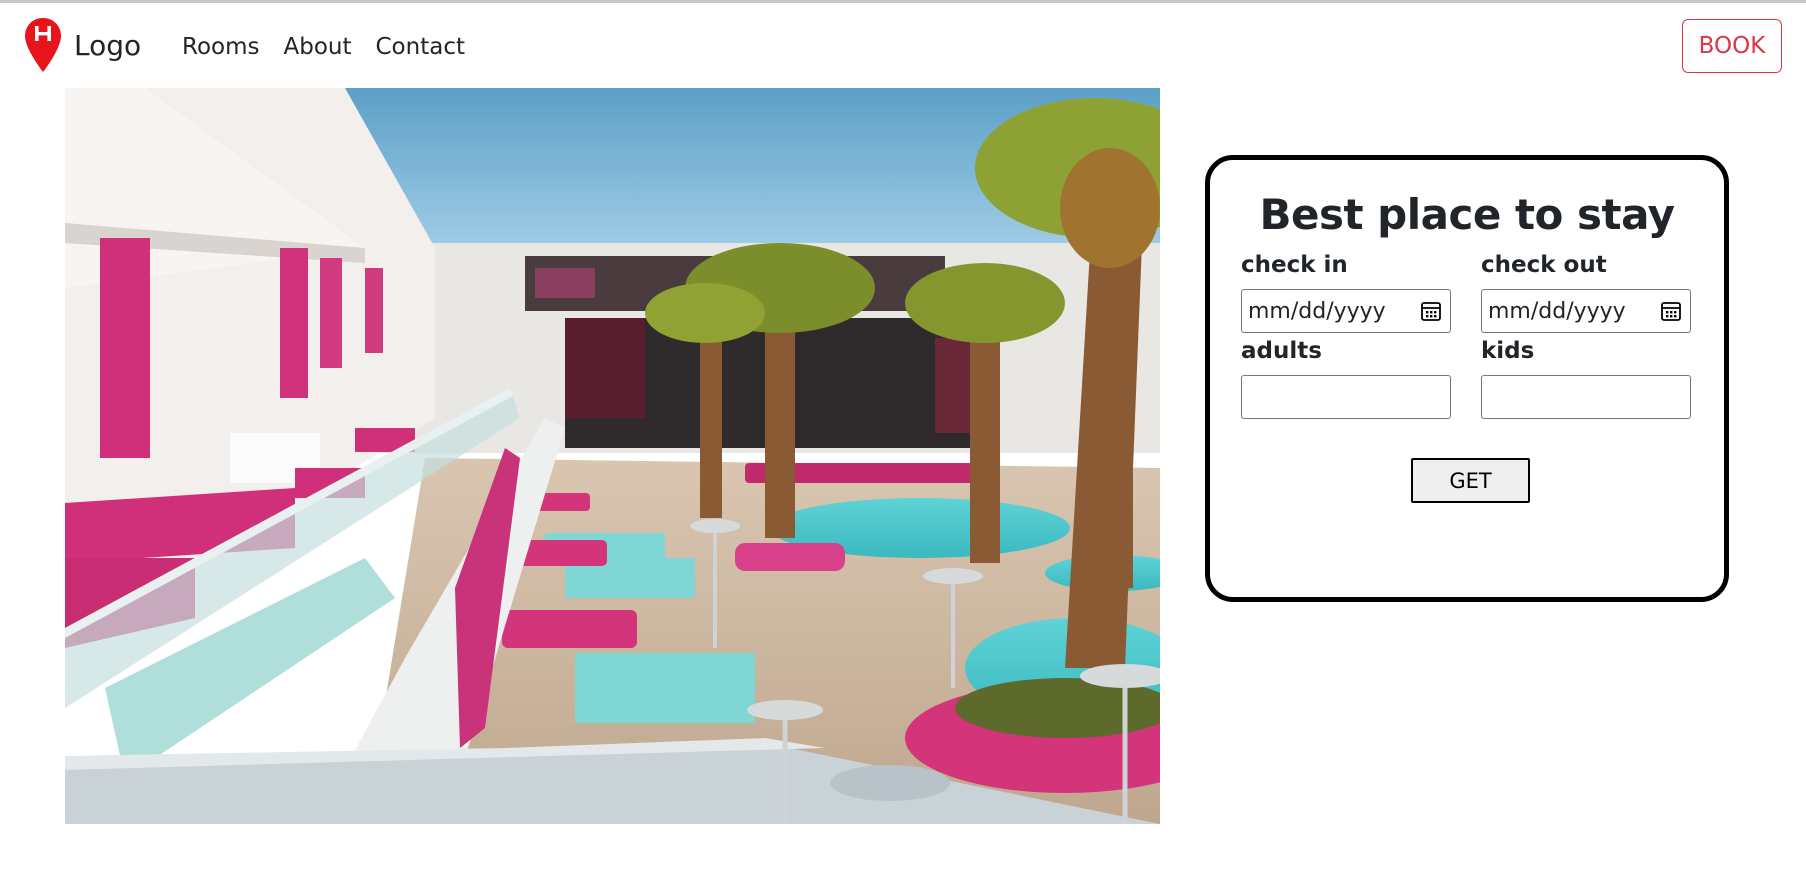 The height and width of the screenshot is (886, 1806). I want to click on book-button: BOOK, so click(1732, 46).